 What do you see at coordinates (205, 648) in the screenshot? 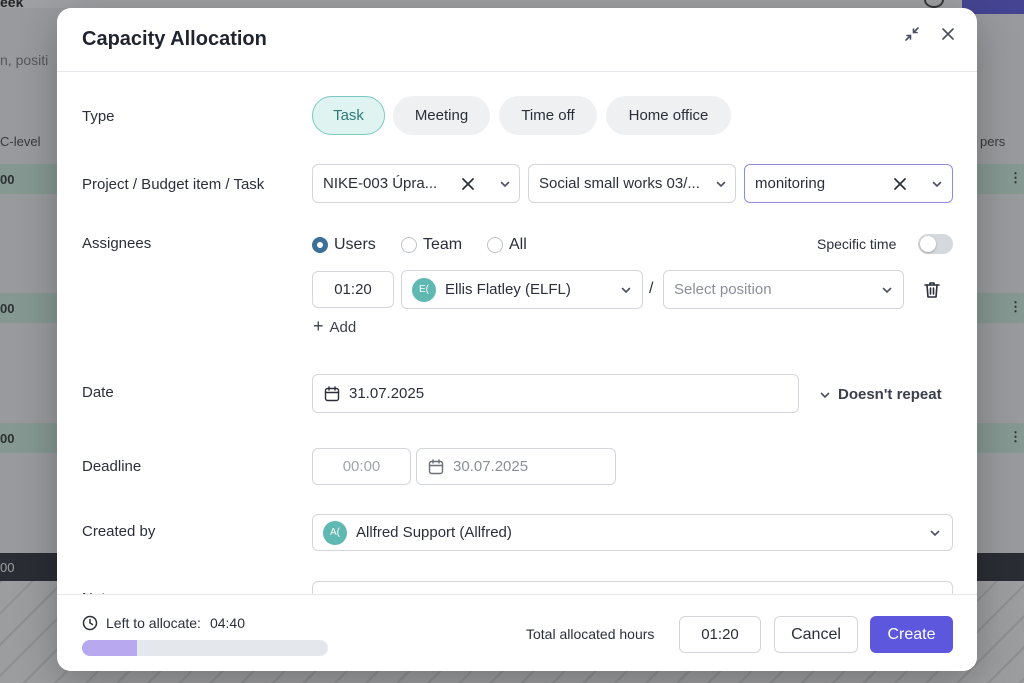
I see `allocation-progress-bar` at bounding box center [205, 648].